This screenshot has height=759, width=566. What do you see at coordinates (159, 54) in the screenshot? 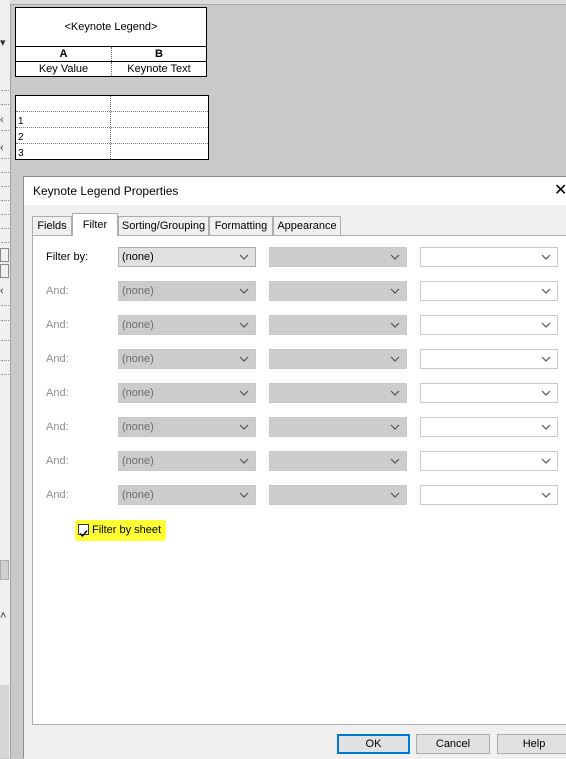
I see `column-b-header: B` at bounding box center [159, 54].